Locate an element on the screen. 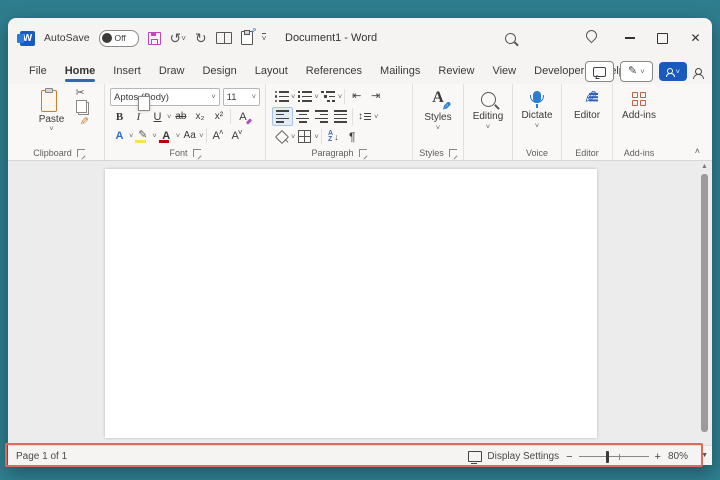 This screenshot has width=720, height=480. grow-font-button: A ˄ is located at coordinates (218, 135).